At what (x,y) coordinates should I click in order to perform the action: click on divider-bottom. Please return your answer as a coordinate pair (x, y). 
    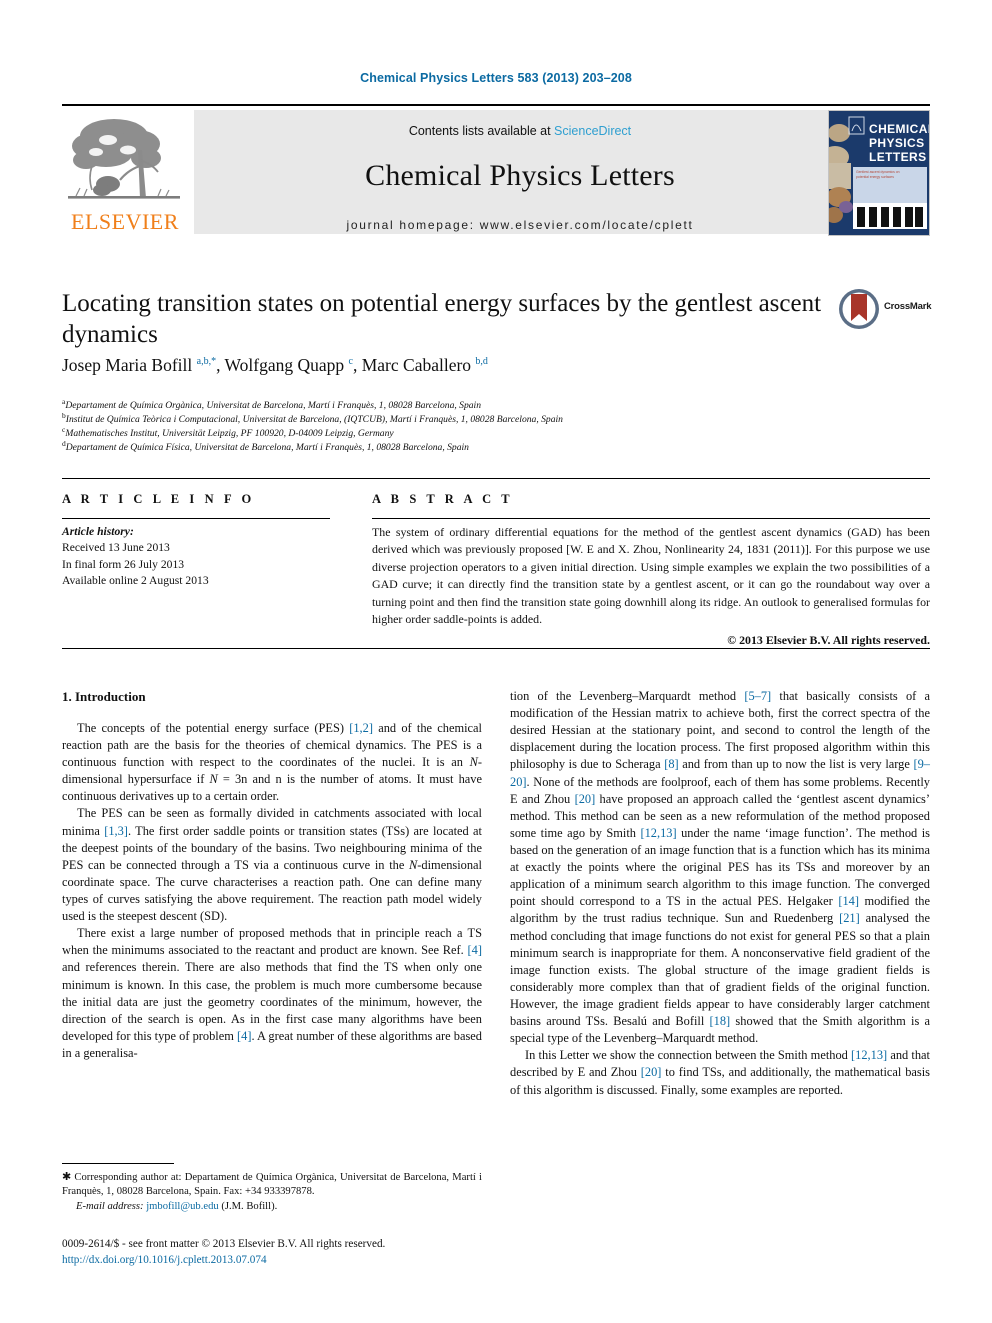
    Looking at the image, I should click on (496, 648).